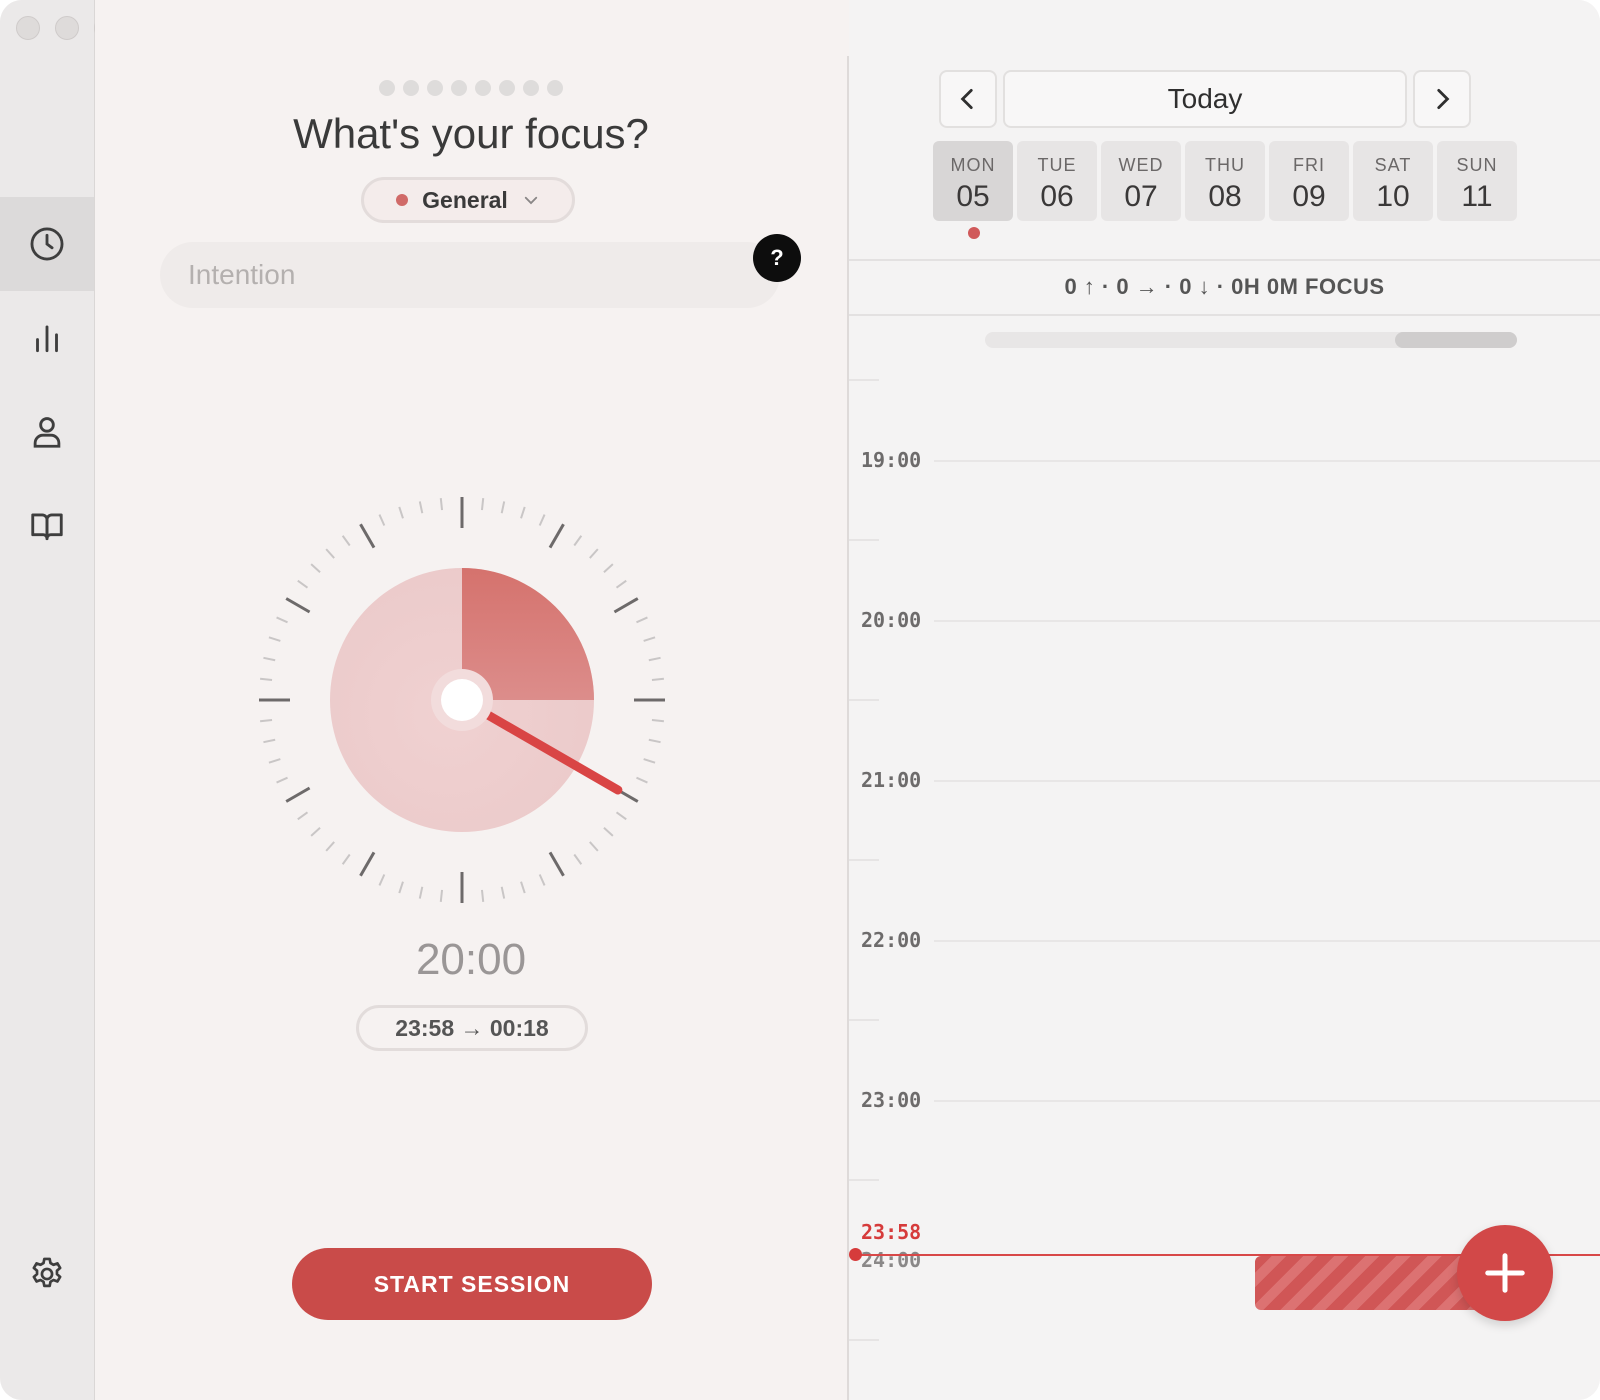 The width and height of the screenshot is (1600, 1400). What do you see at coordinates (1057, 165) in the screenshot?
I see `day-name: TUE` at bounding box center [1057, 165].